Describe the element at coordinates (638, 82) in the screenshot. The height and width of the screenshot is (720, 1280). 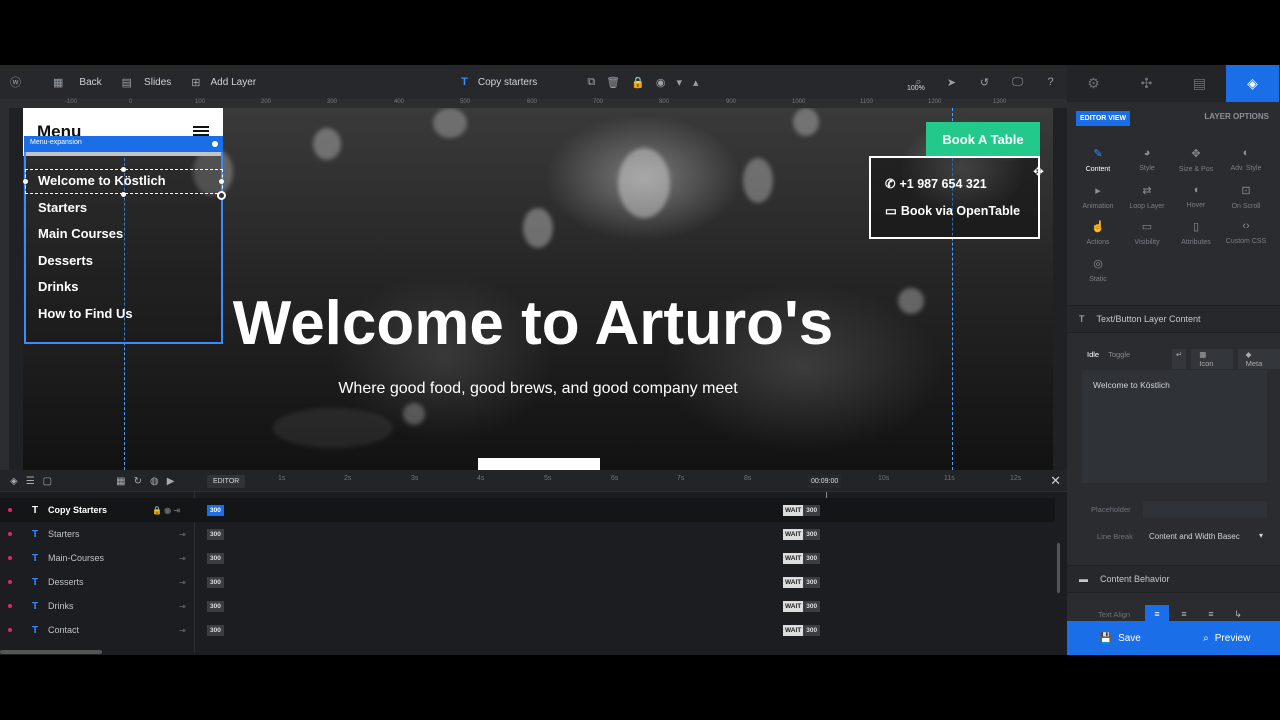
I see `lock-icon: 🔒` at that location.